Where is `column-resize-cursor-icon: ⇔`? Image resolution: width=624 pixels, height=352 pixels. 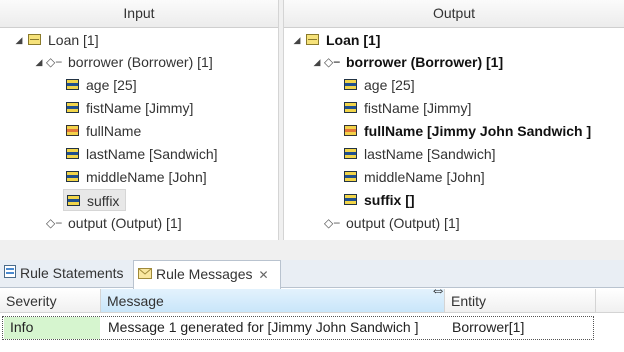
column-resize-cursor-icon: ⇔ is located at coordinates (438, 290).